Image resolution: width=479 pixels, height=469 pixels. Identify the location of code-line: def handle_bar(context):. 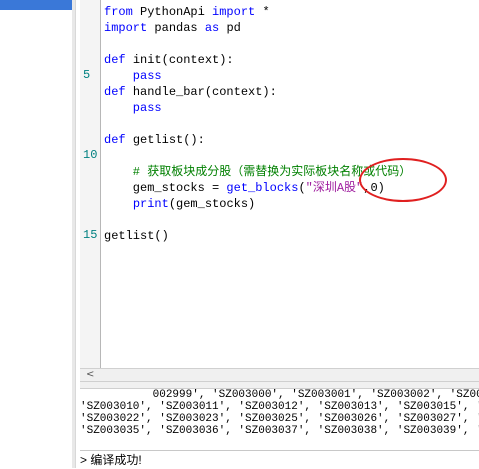
(257, 92).